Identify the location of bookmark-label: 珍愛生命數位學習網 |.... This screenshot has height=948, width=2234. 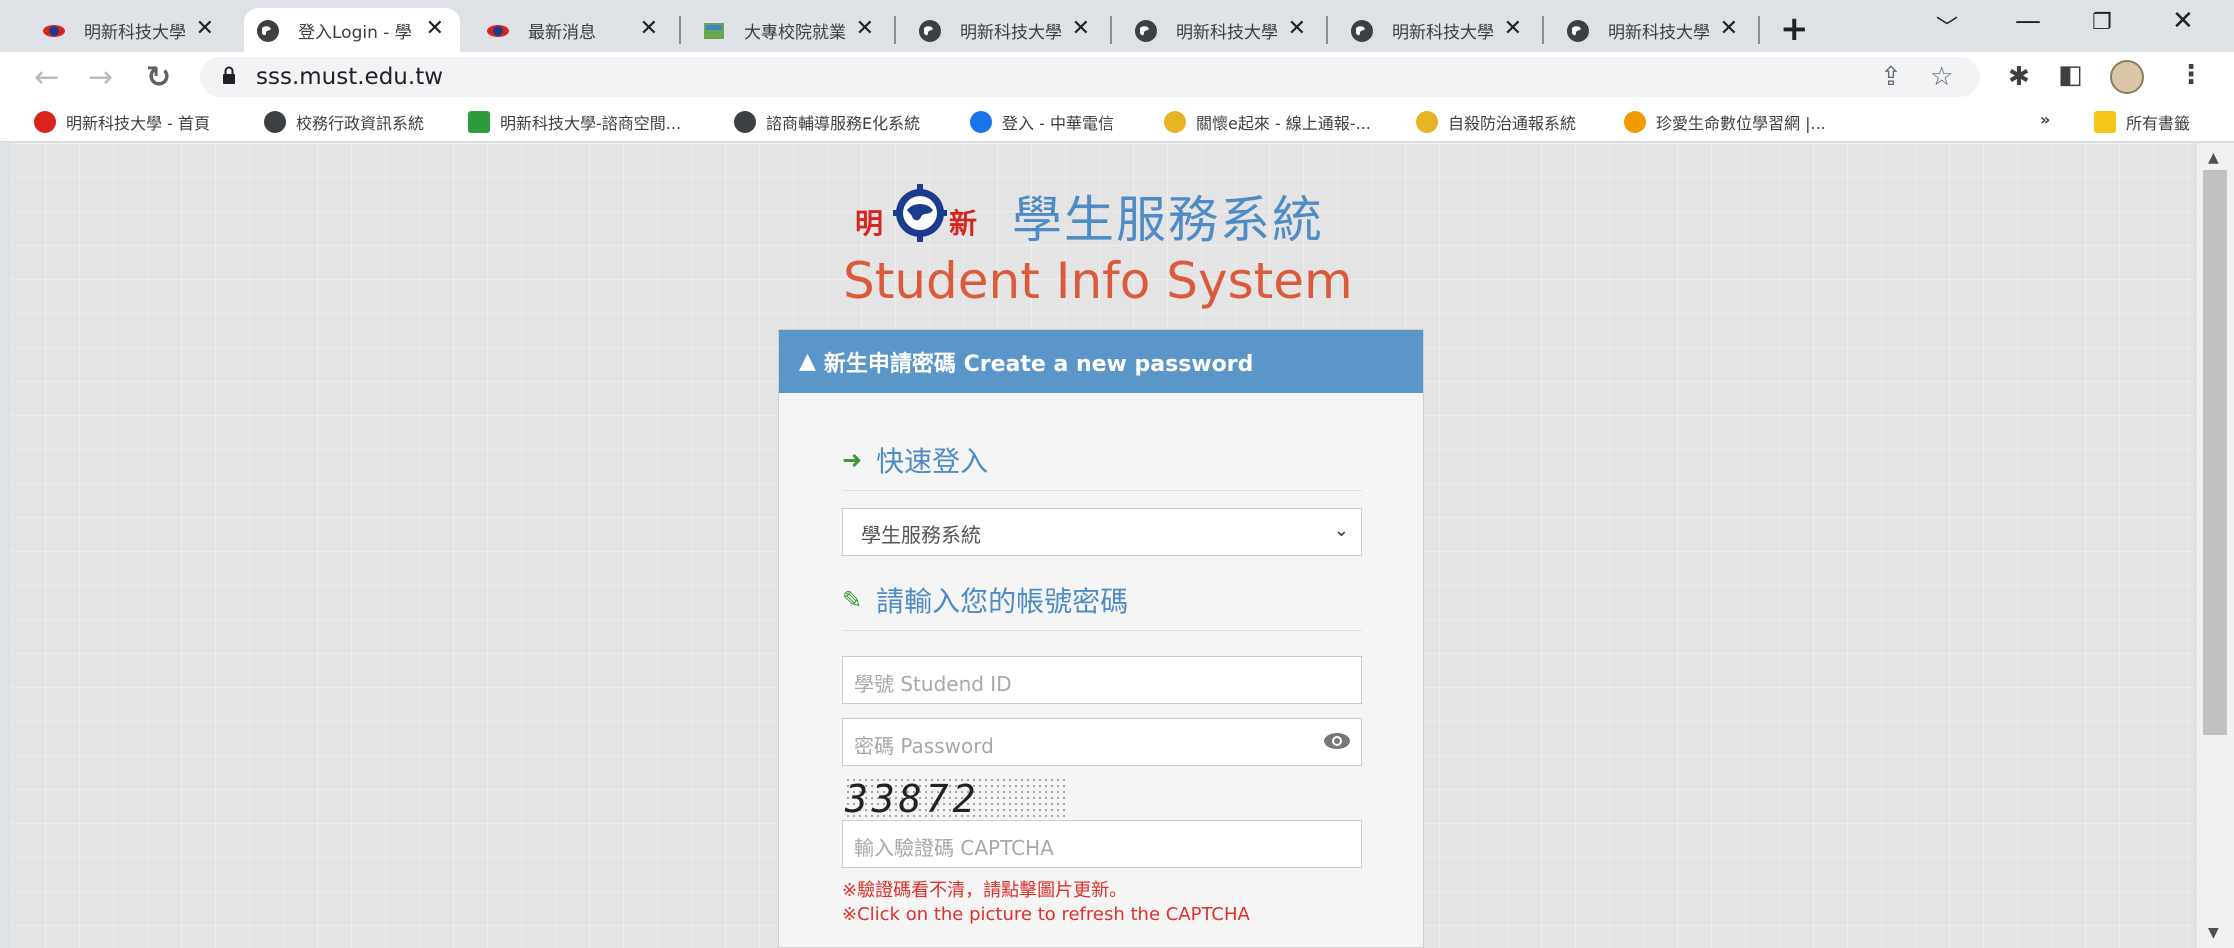
(1741, 123).